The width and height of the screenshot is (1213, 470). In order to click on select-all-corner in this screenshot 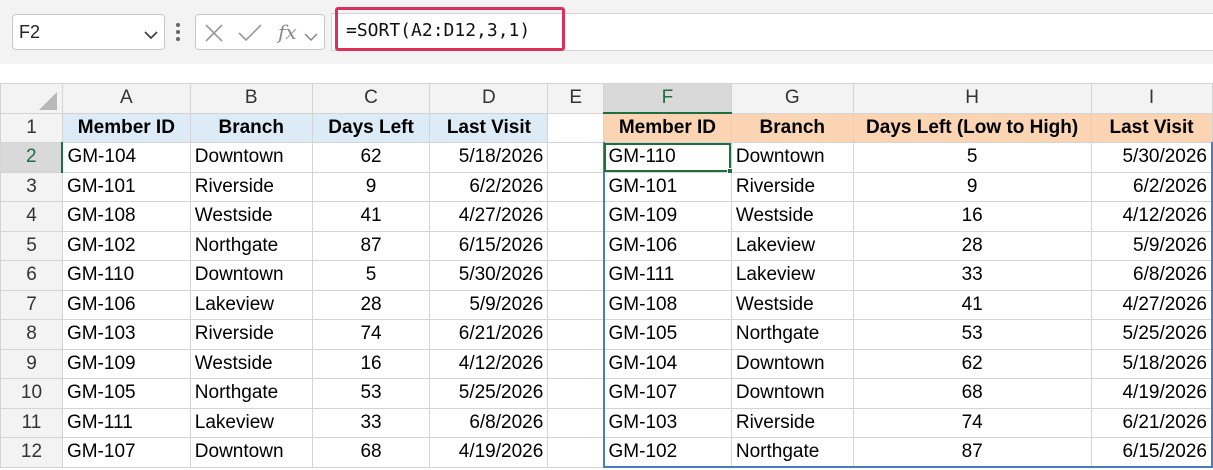, I will do `click(31, 98)`.